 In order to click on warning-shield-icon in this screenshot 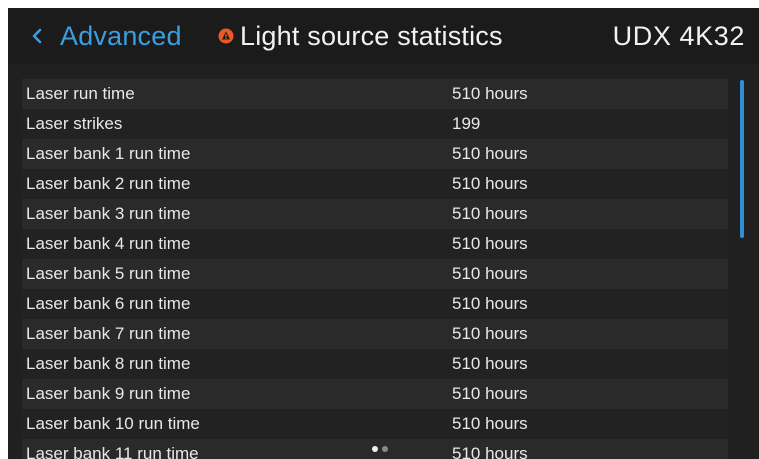, I will do `click(226, 36)`.